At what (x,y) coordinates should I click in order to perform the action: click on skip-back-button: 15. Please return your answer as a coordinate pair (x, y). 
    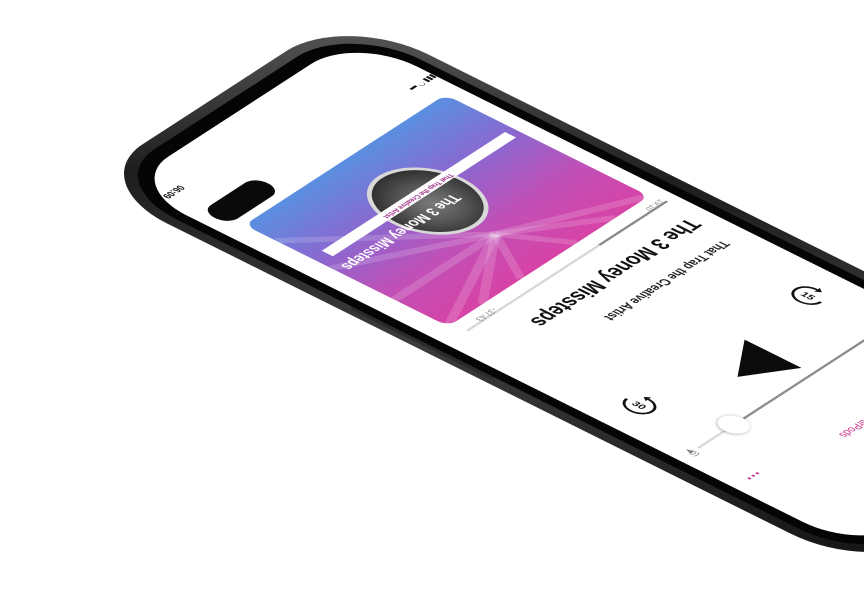
    Looking at the image, I should click on (808, 295).